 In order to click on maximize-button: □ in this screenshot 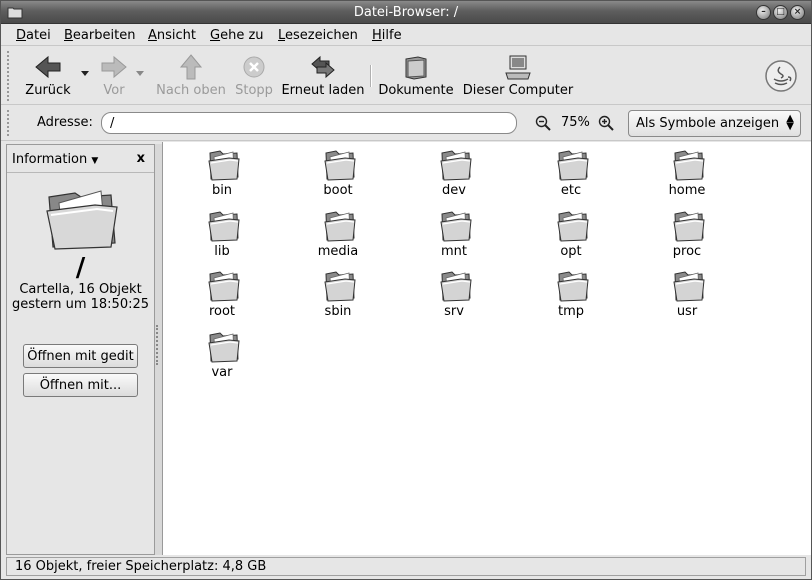, I will do `click(780, 12)`.